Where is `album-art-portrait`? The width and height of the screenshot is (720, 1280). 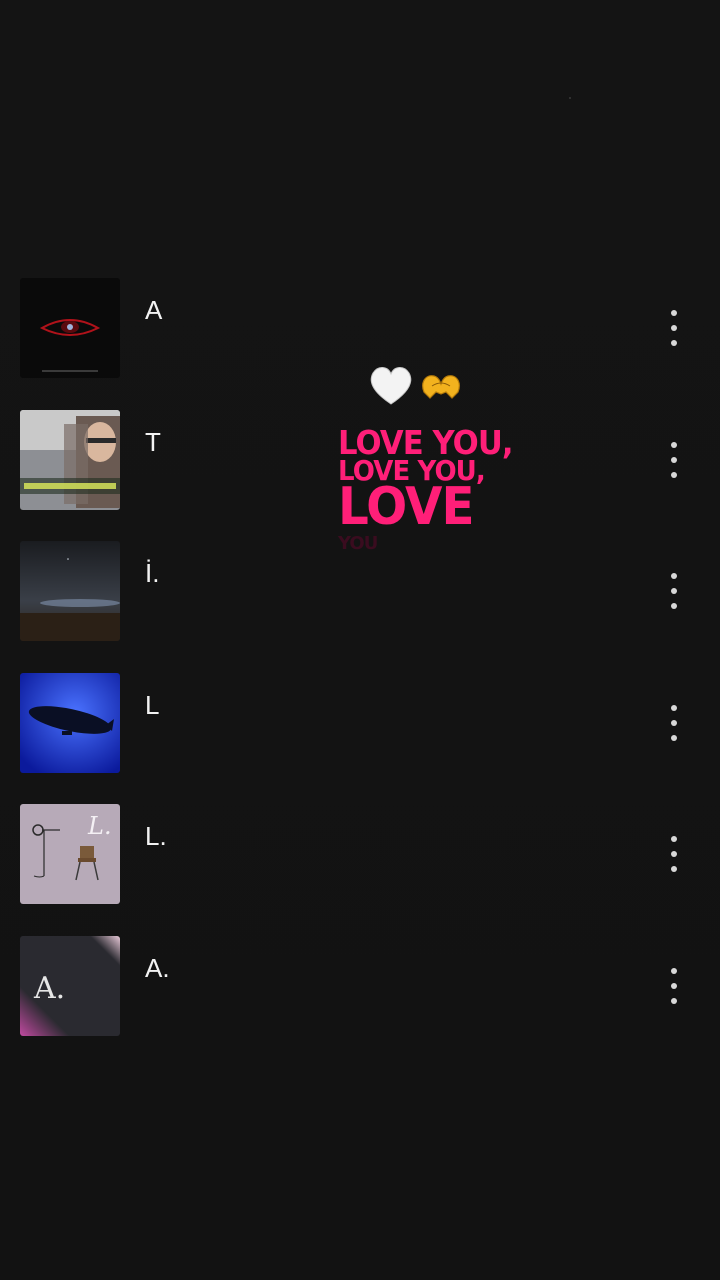 album-art-portrait is located at coordinates (70, 459).